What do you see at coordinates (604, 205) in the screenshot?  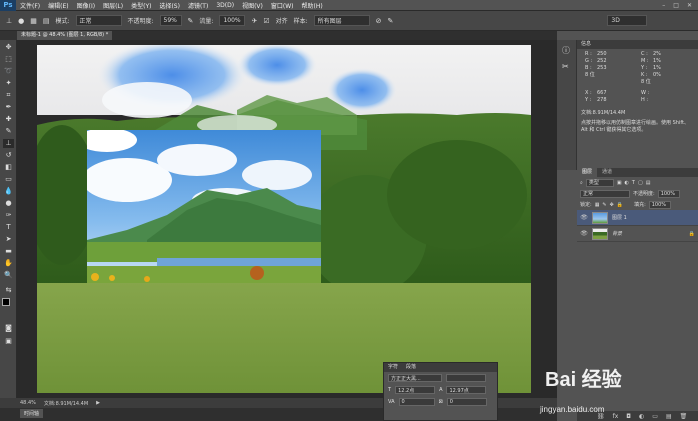 I see `lock-pixels-icon: ✎` at bounding box center [604, 205].